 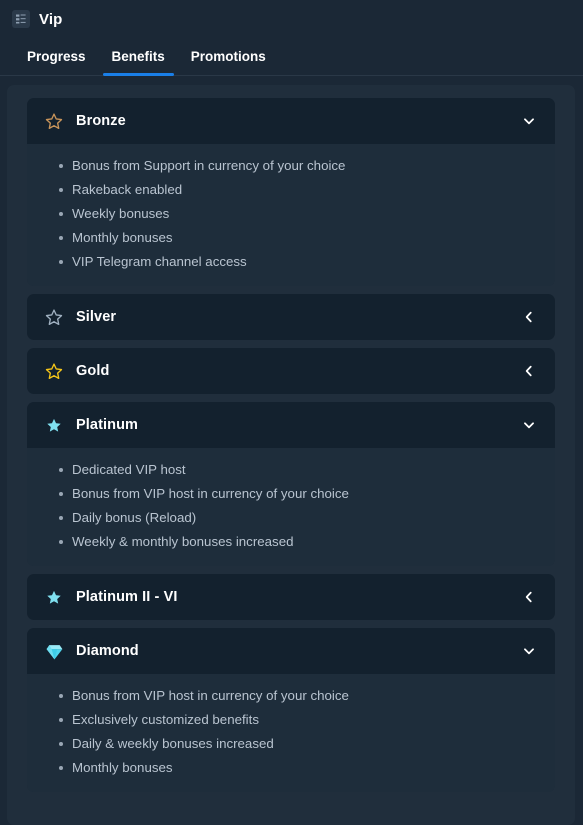 I want to click on list-item: Exclusively customized benefits, so click(x=291, y=720).